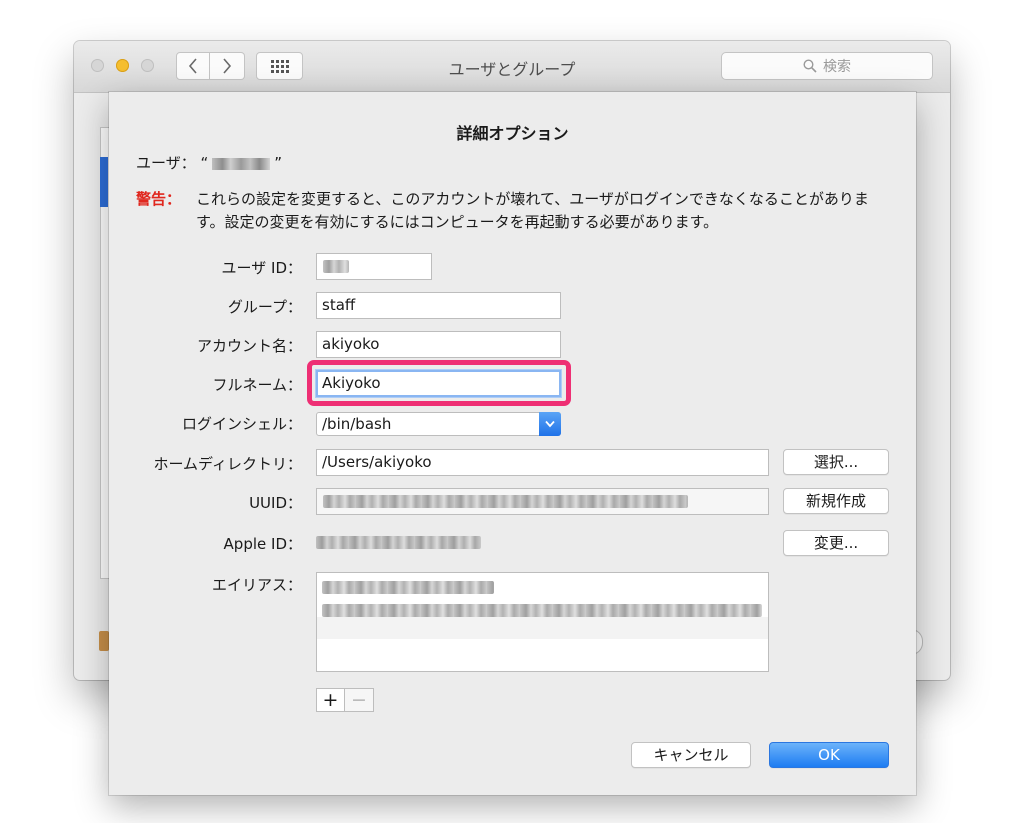 This screenshot has width=1024, height=823. I want to click on remove-alias-button: −, so click(359, 700).